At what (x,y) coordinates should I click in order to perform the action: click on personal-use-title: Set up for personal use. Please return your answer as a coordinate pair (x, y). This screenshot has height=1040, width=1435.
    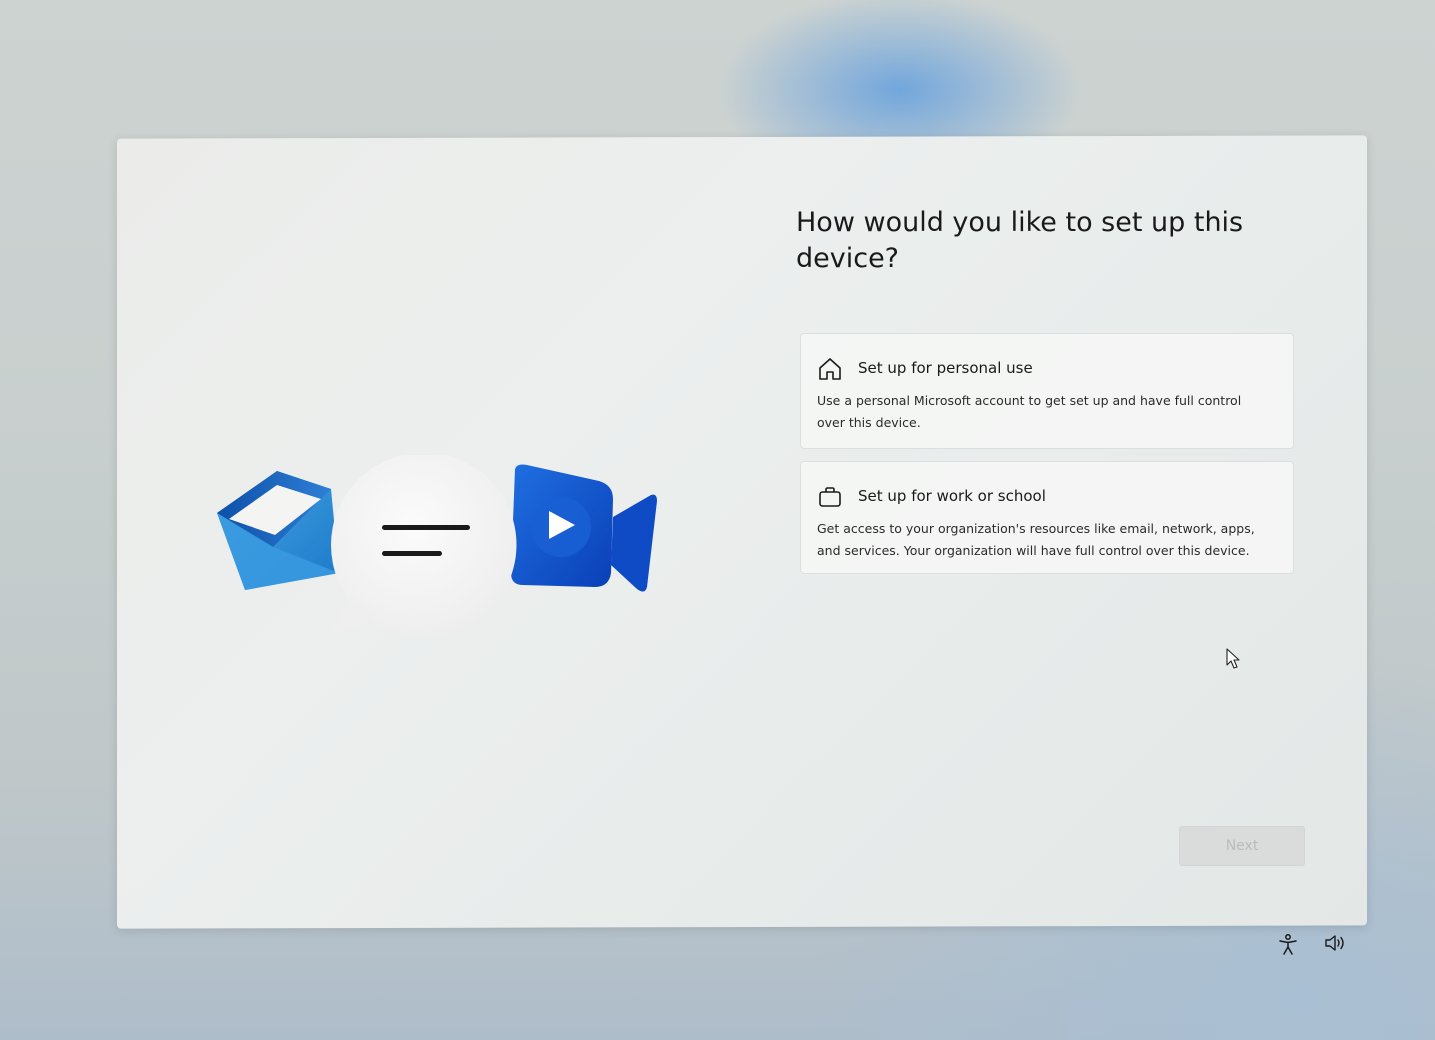
    Looking at the image, I should click on (945, 368).